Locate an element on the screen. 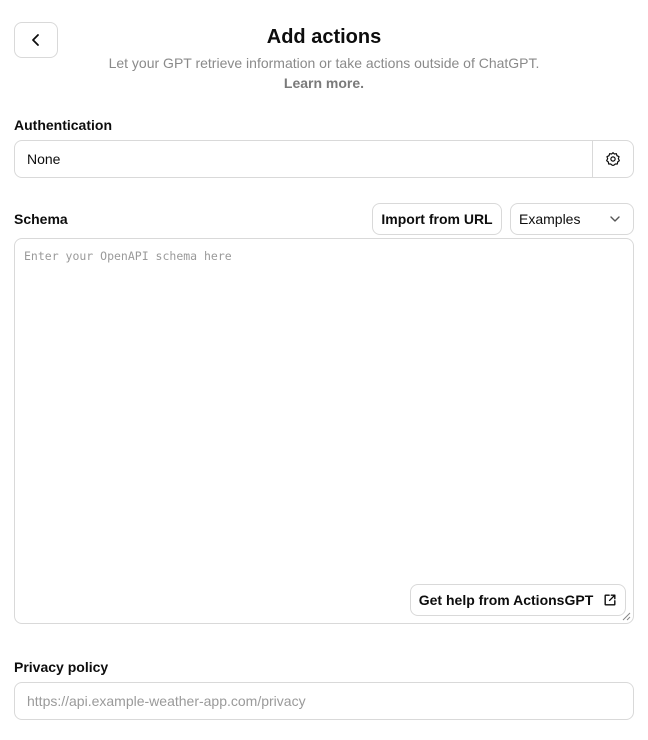 The image size is (648, 740). authentication-field: None is located at coordinates (324, 159).